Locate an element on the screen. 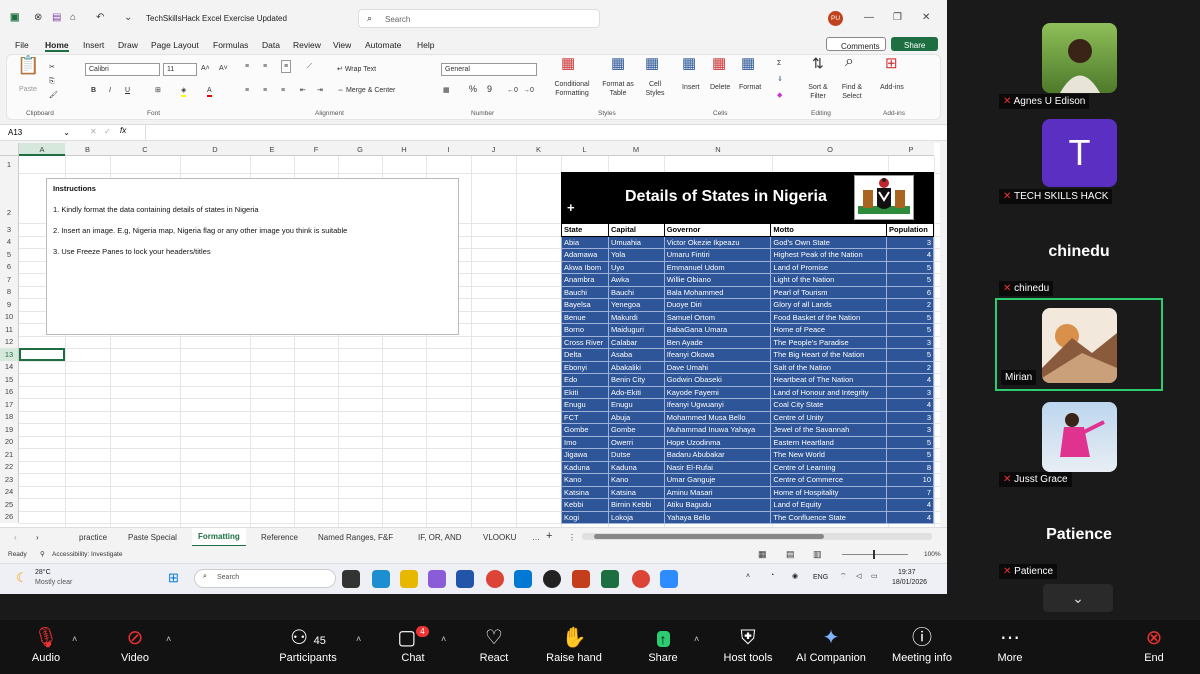 The width and height of the screenshot is (1200, 674). column-header: K is located at coordinates (538, 149).